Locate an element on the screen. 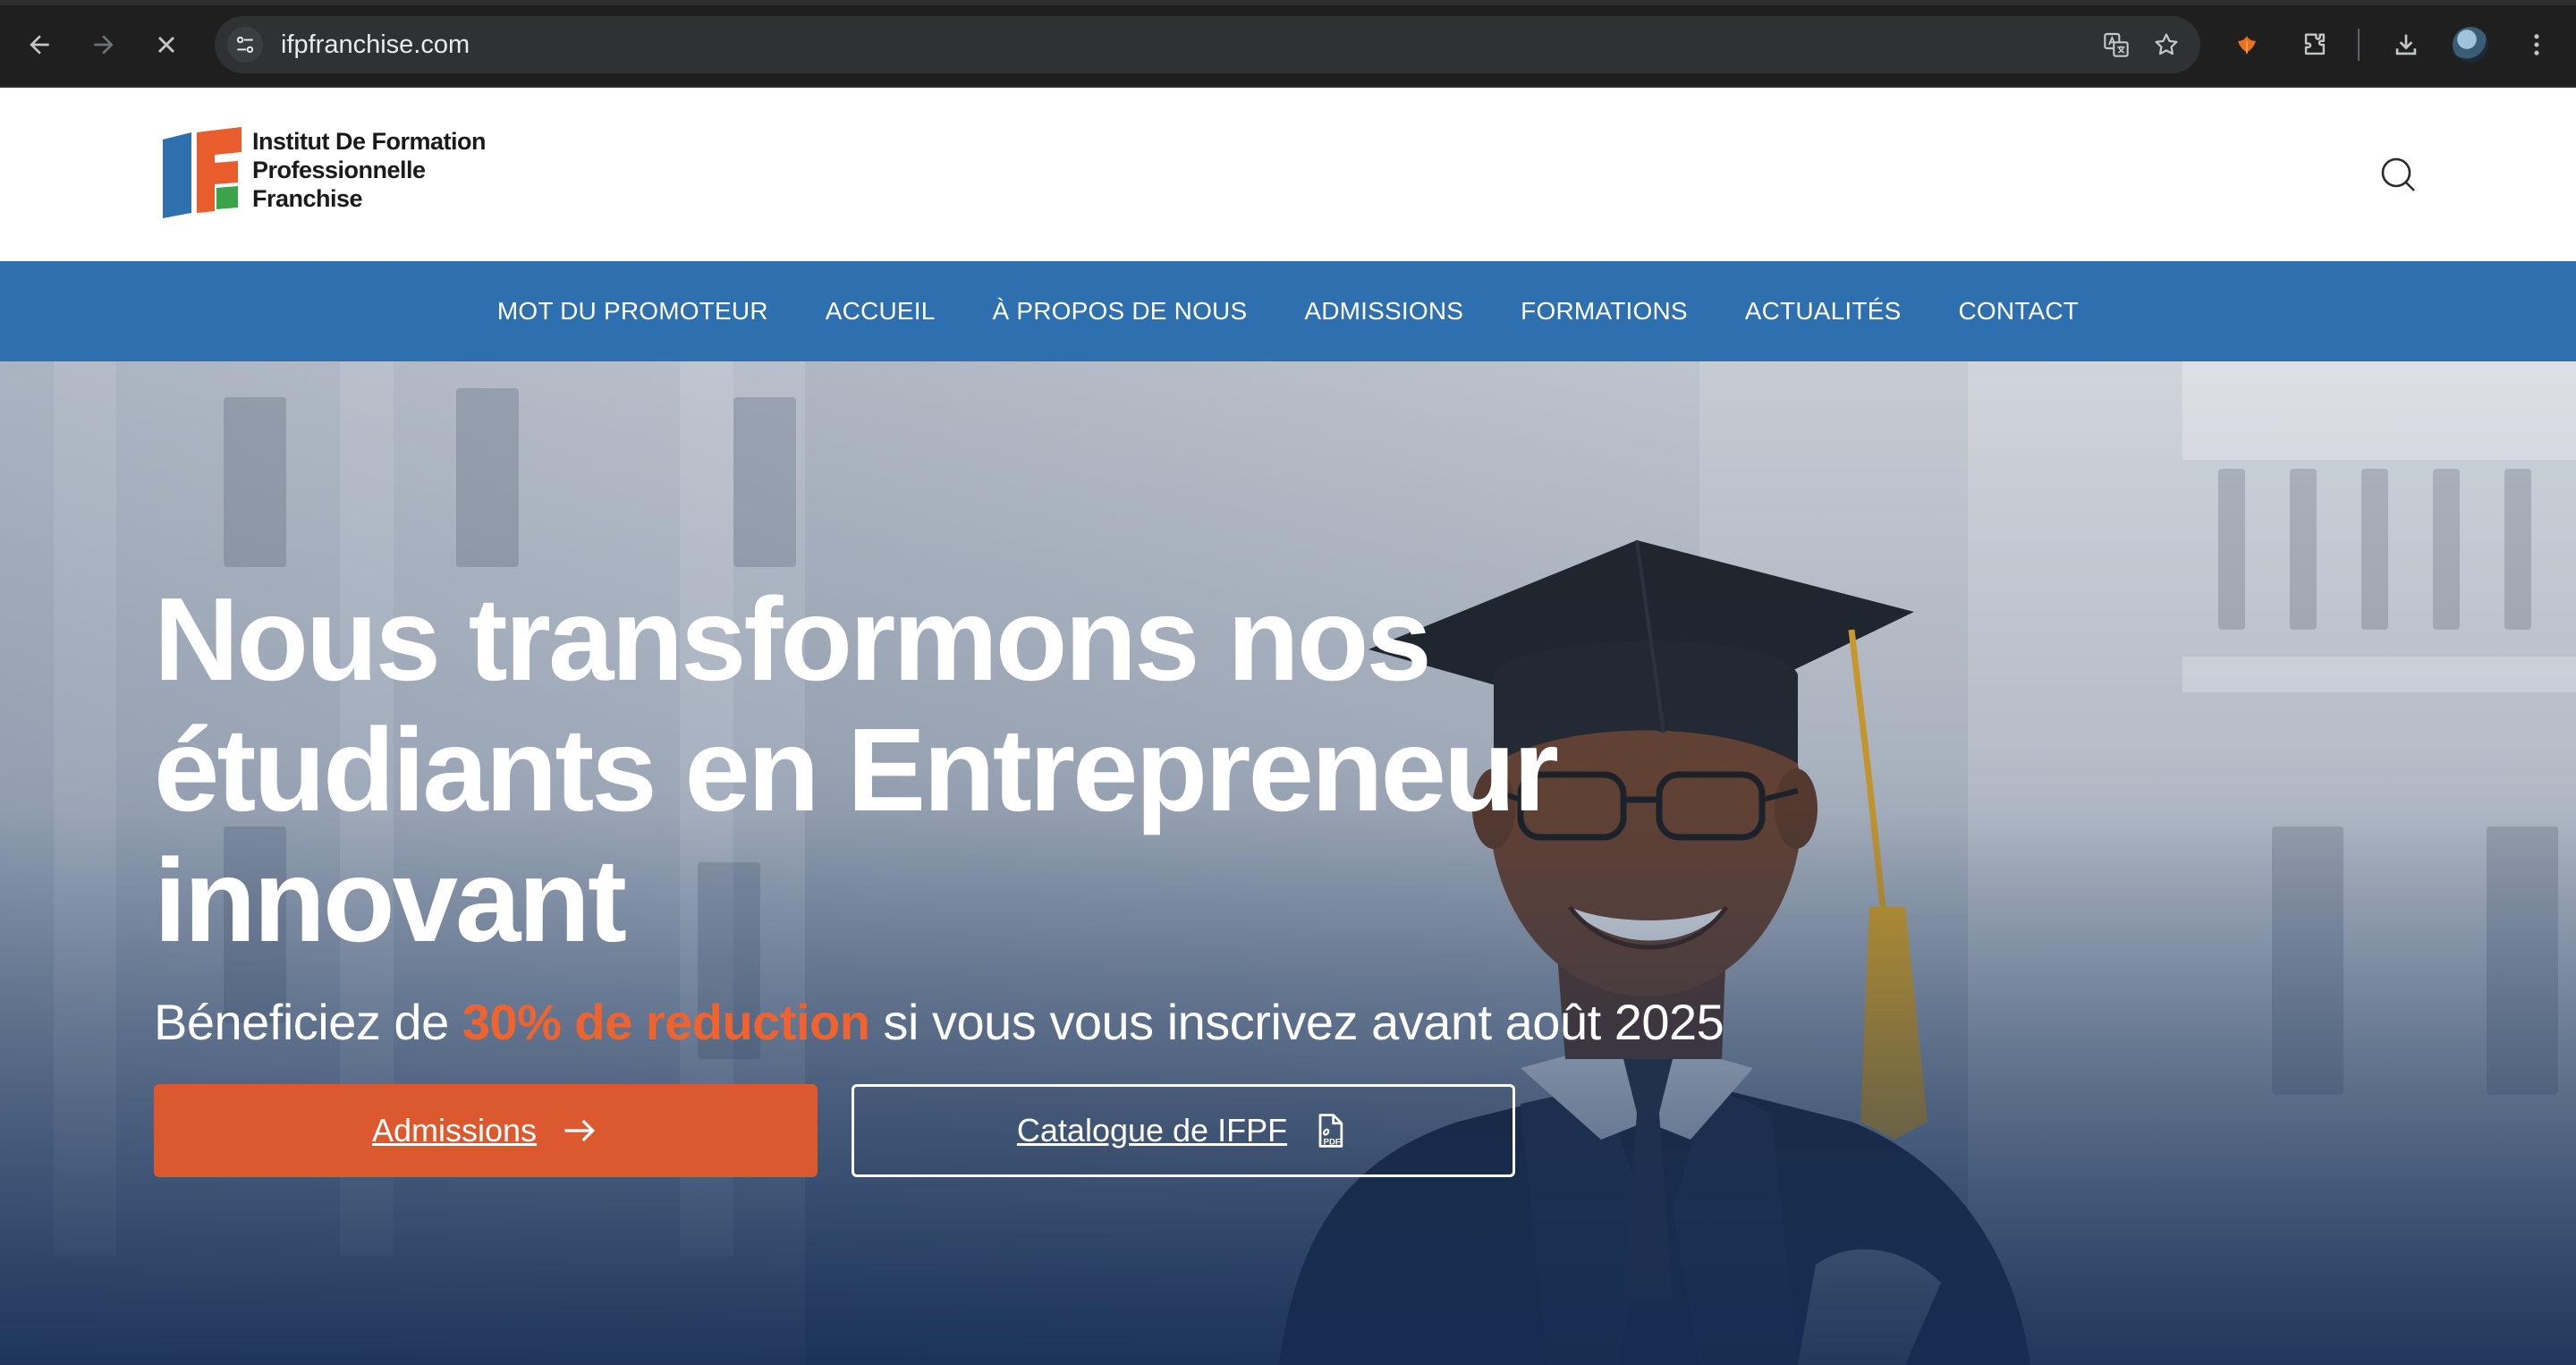 This screenshot has width=2576, height=1365. hero-title-line-3: innovant is located at coordinates (390, 900).